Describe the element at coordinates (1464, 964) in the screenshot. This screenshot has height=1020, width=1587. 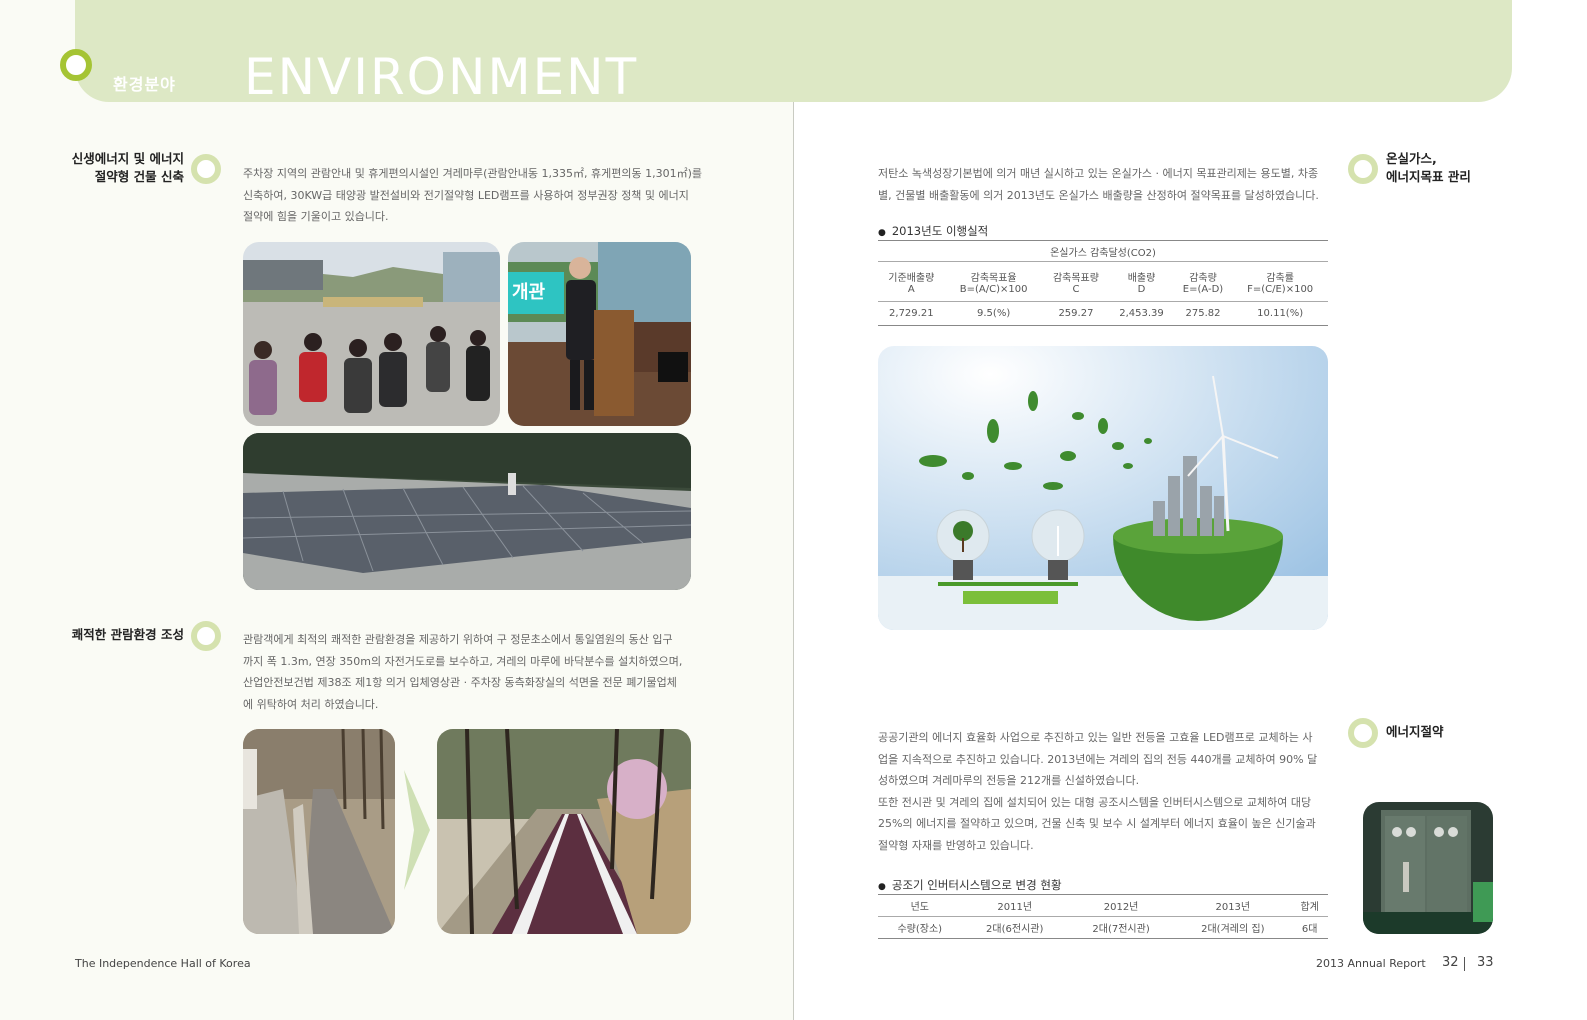
I see `page-number-divider` at that location.